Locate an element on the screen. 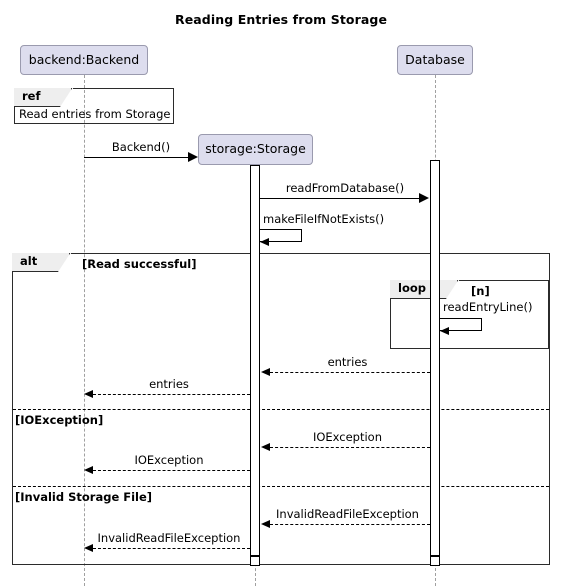 This screenshot has width=562, height=586. loop-fragment-operator: loop is located at coordinates (412, 288).